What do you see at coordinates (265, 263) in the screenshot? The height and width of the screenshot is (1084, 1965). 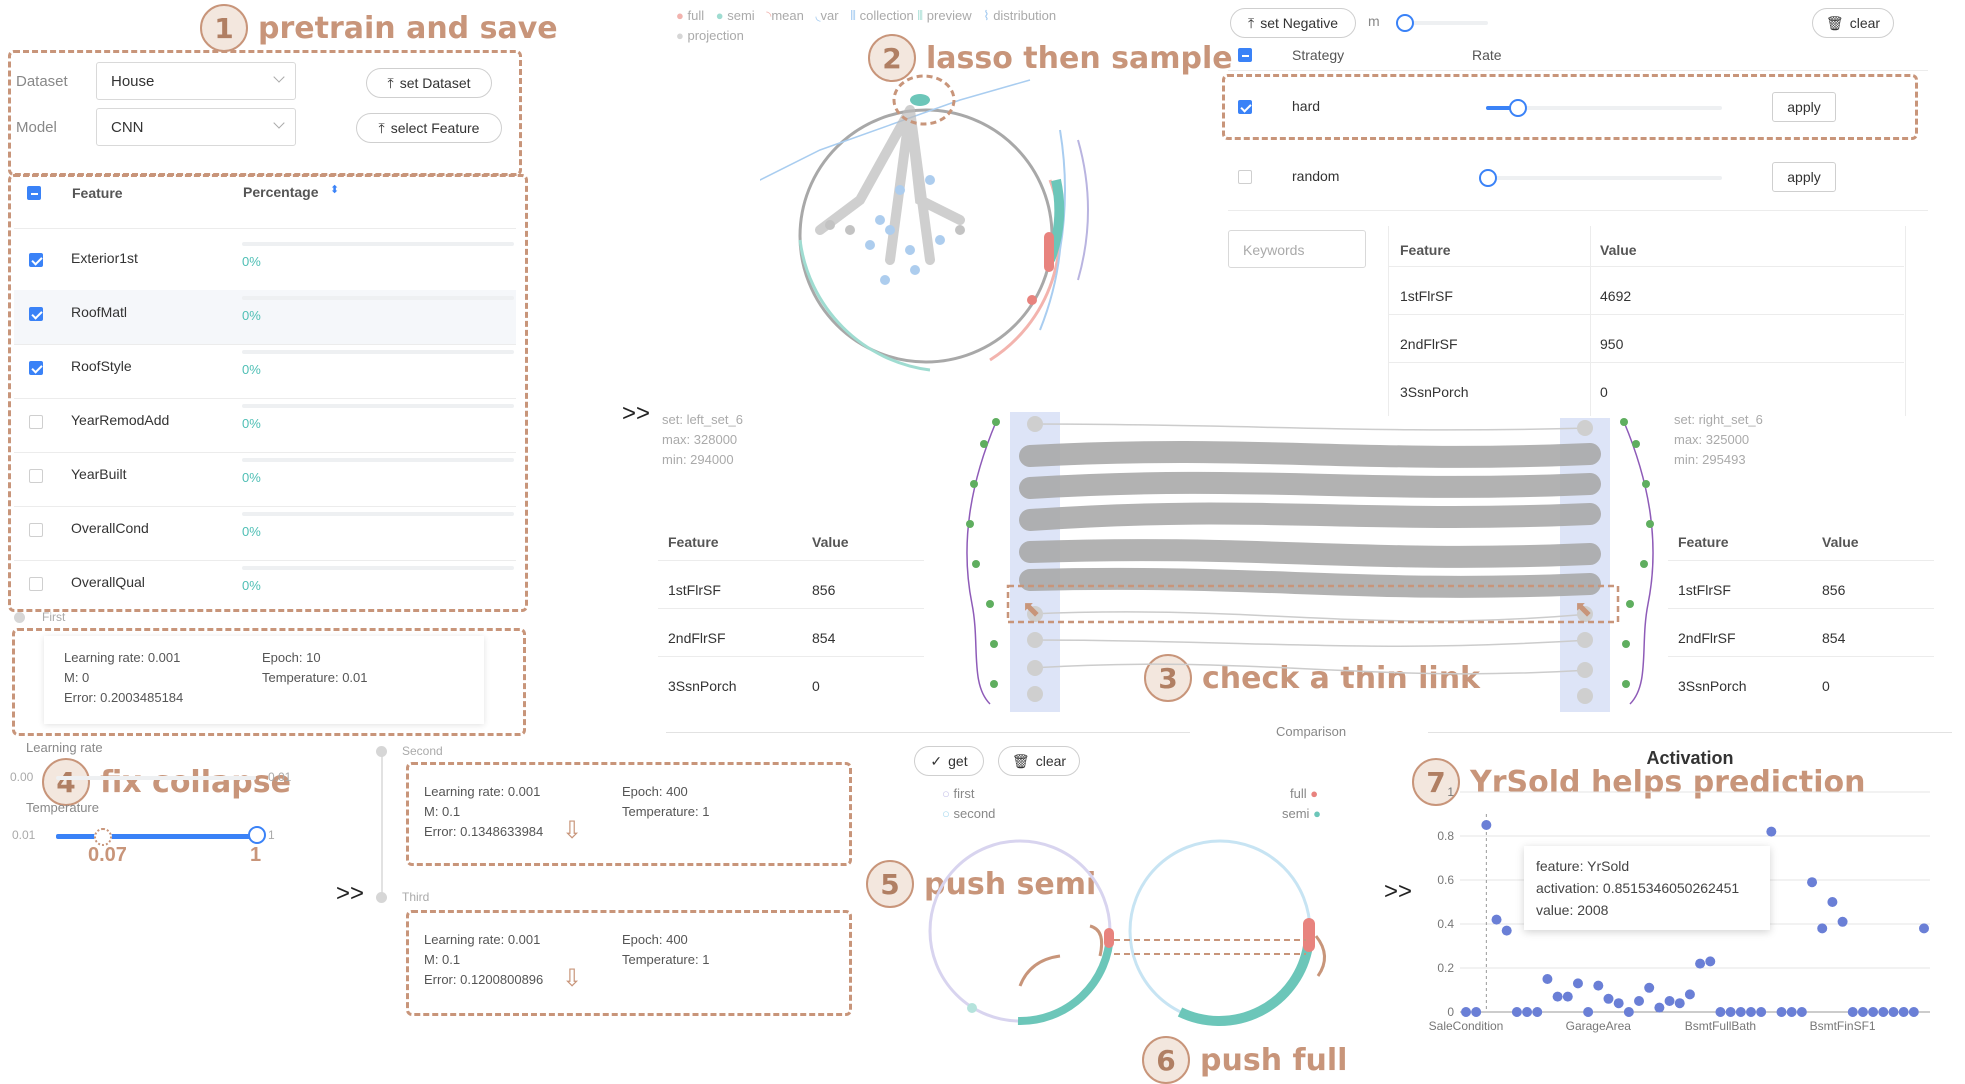 I see `feature-row: Exterior1st 0%` at bounding box center [265, 263].